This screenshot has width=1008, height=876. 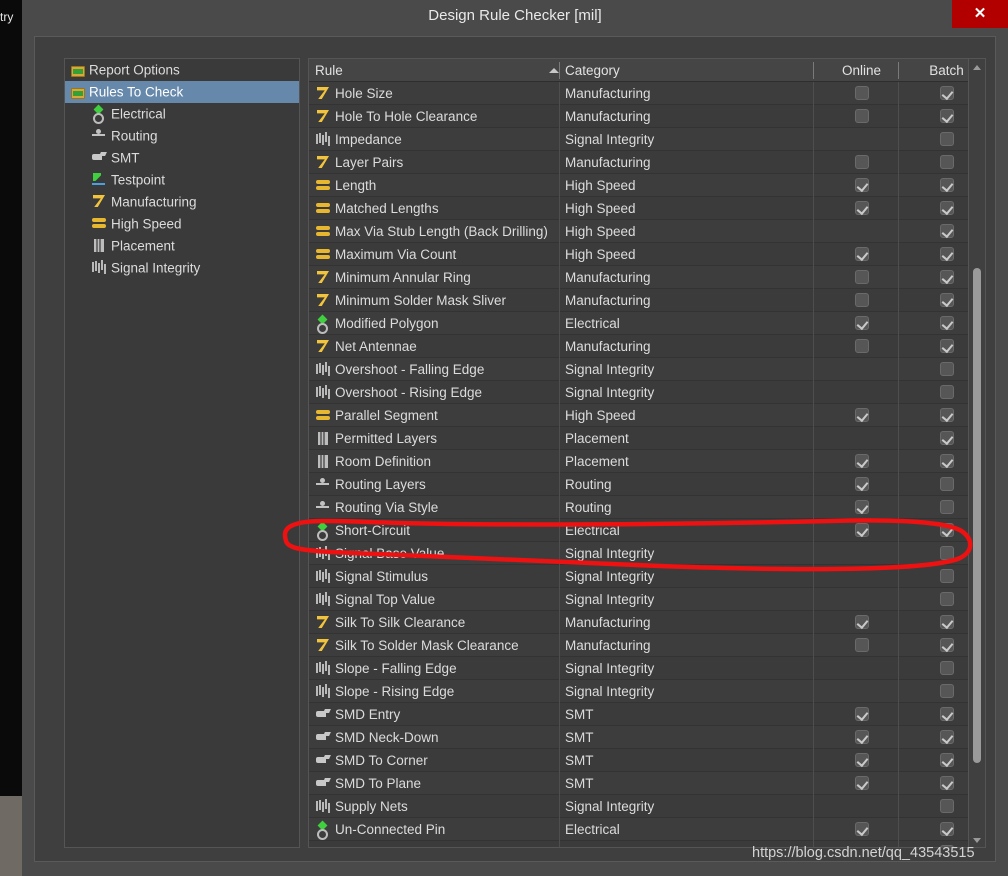 I want to click on sidebar-item-rules-to-check: Rules To Check, so click(x=182, y=92).